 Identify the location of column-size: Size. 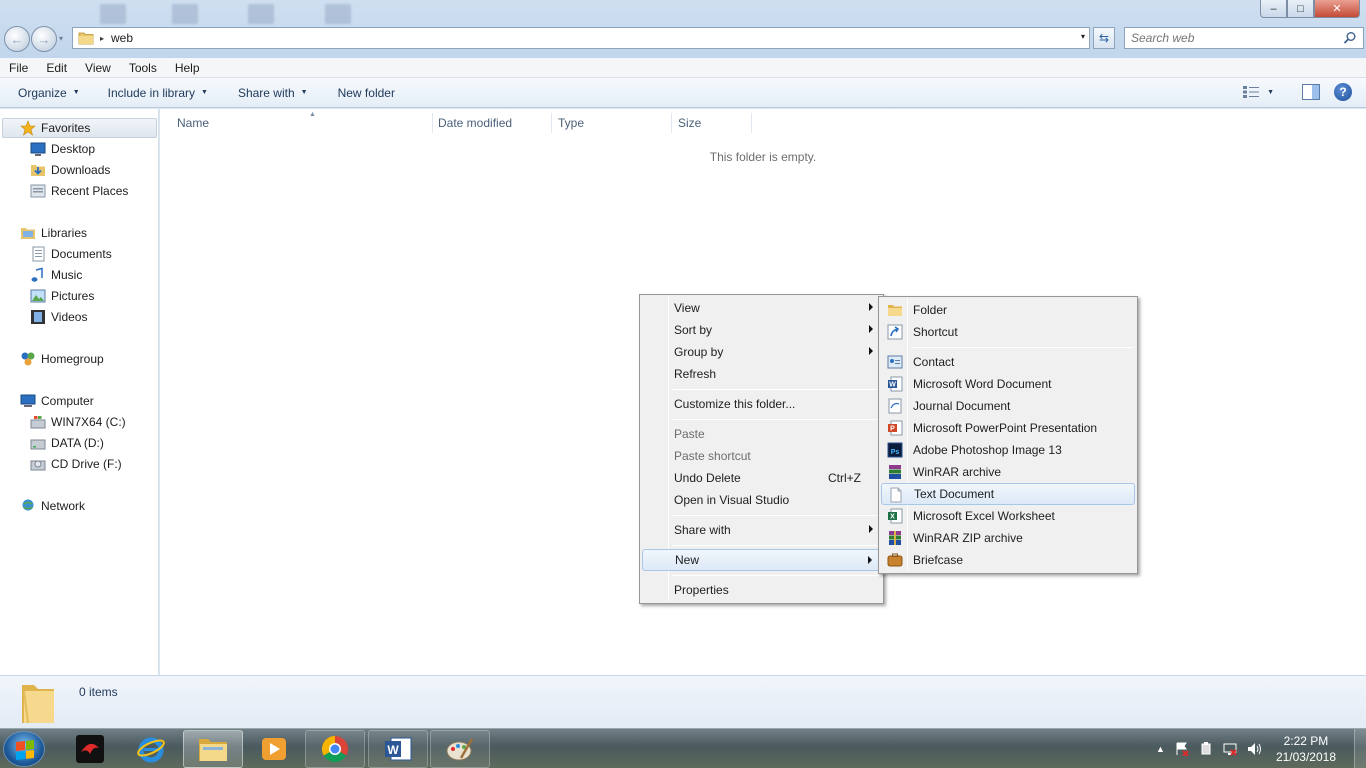
(712, 123).